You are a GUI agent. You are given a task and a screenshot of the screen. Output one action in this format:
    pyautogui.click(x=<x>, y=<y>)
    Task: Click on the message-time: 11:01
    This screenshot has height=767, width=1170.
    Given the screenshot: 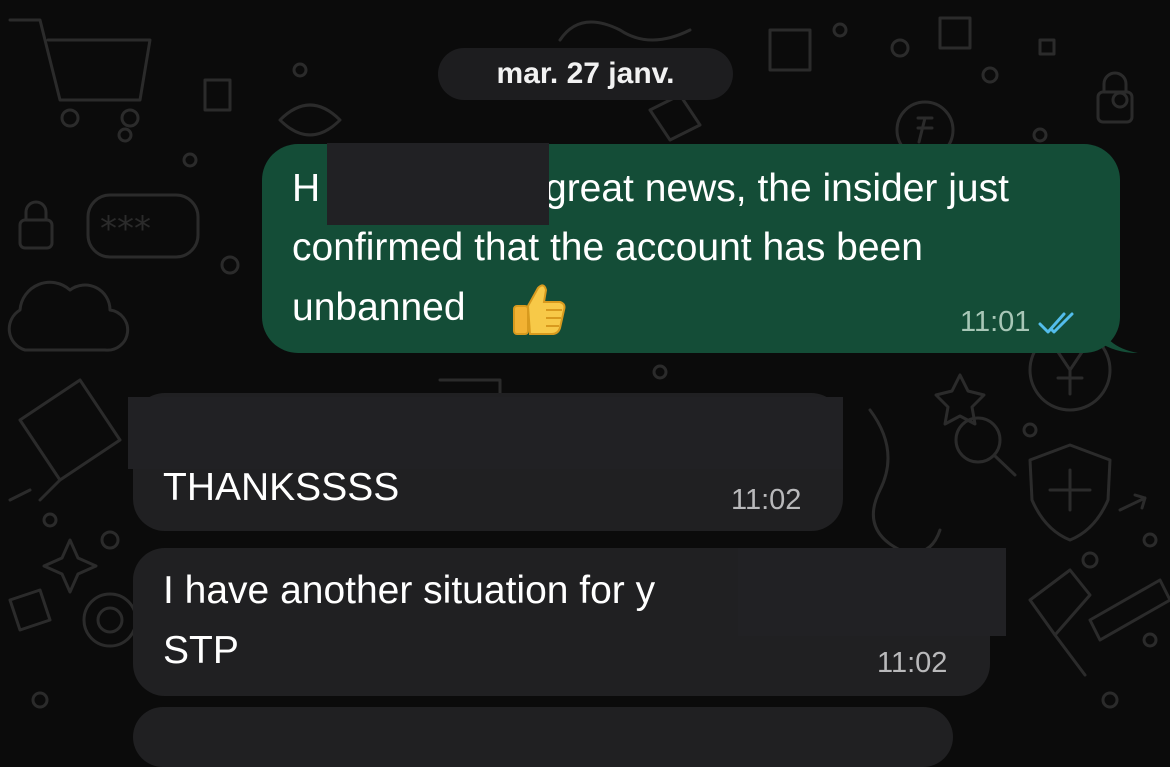 What is the action you would take?
    pyautogui.click(x=995, y=322)
    